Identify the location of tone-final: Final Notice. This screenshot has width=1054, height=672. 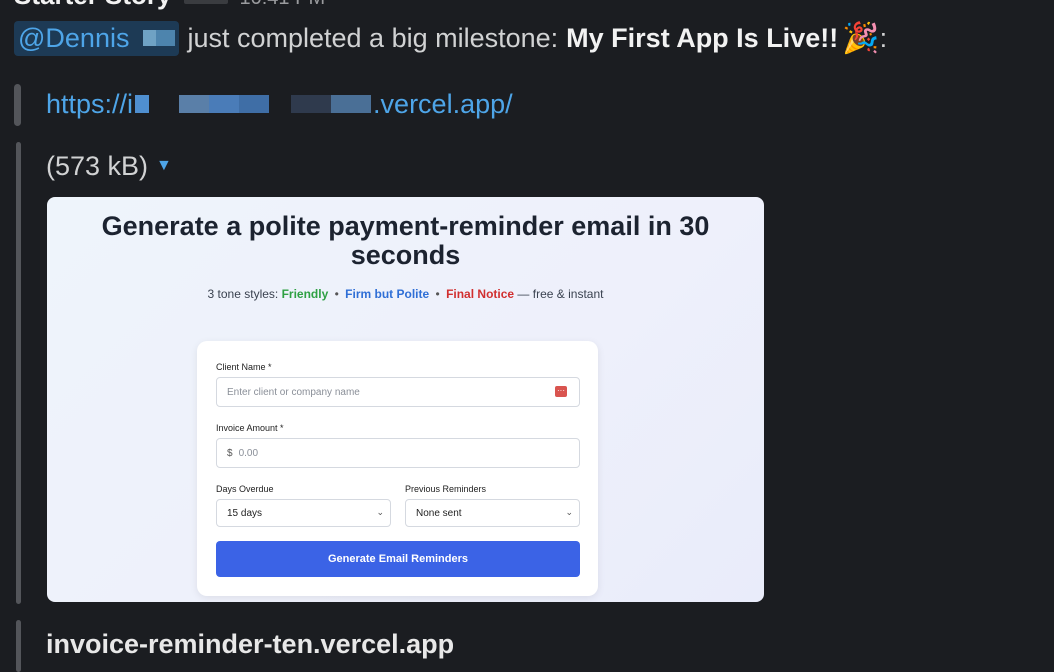
(480, 294).